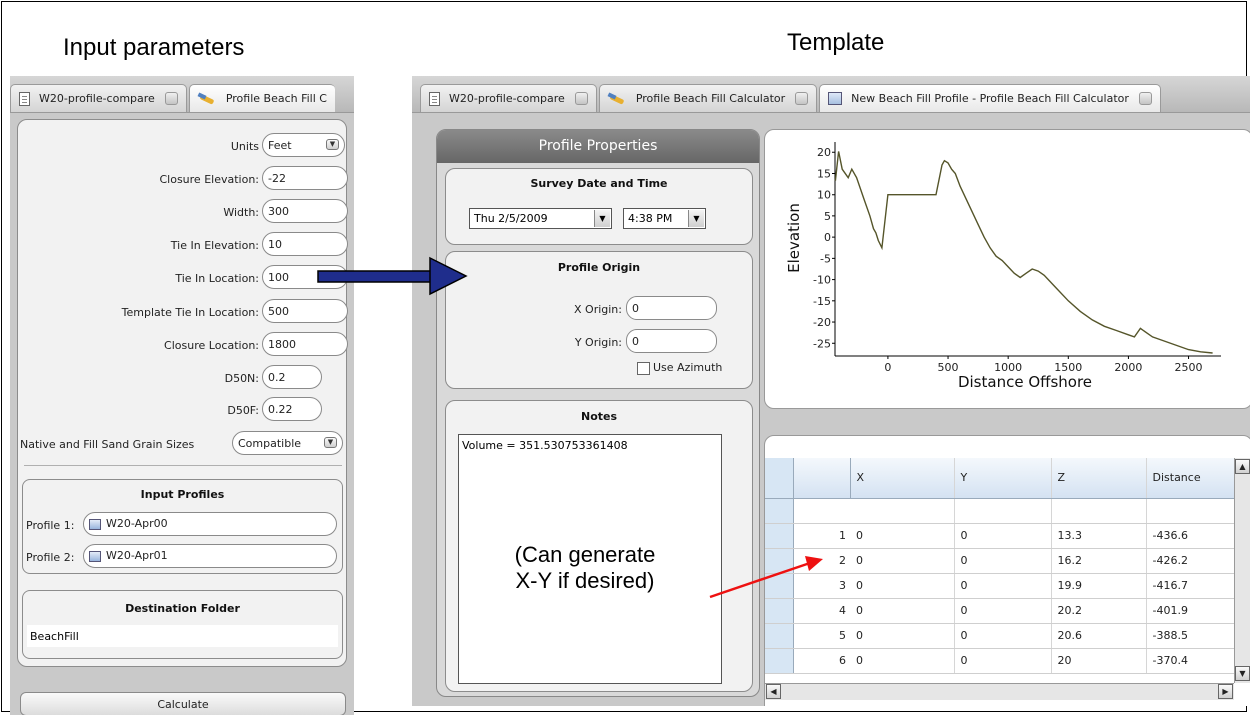 This screenshot has width=1250, height=715. I want to click on profile-1-field: W20-Apr00, so click(210, 524).